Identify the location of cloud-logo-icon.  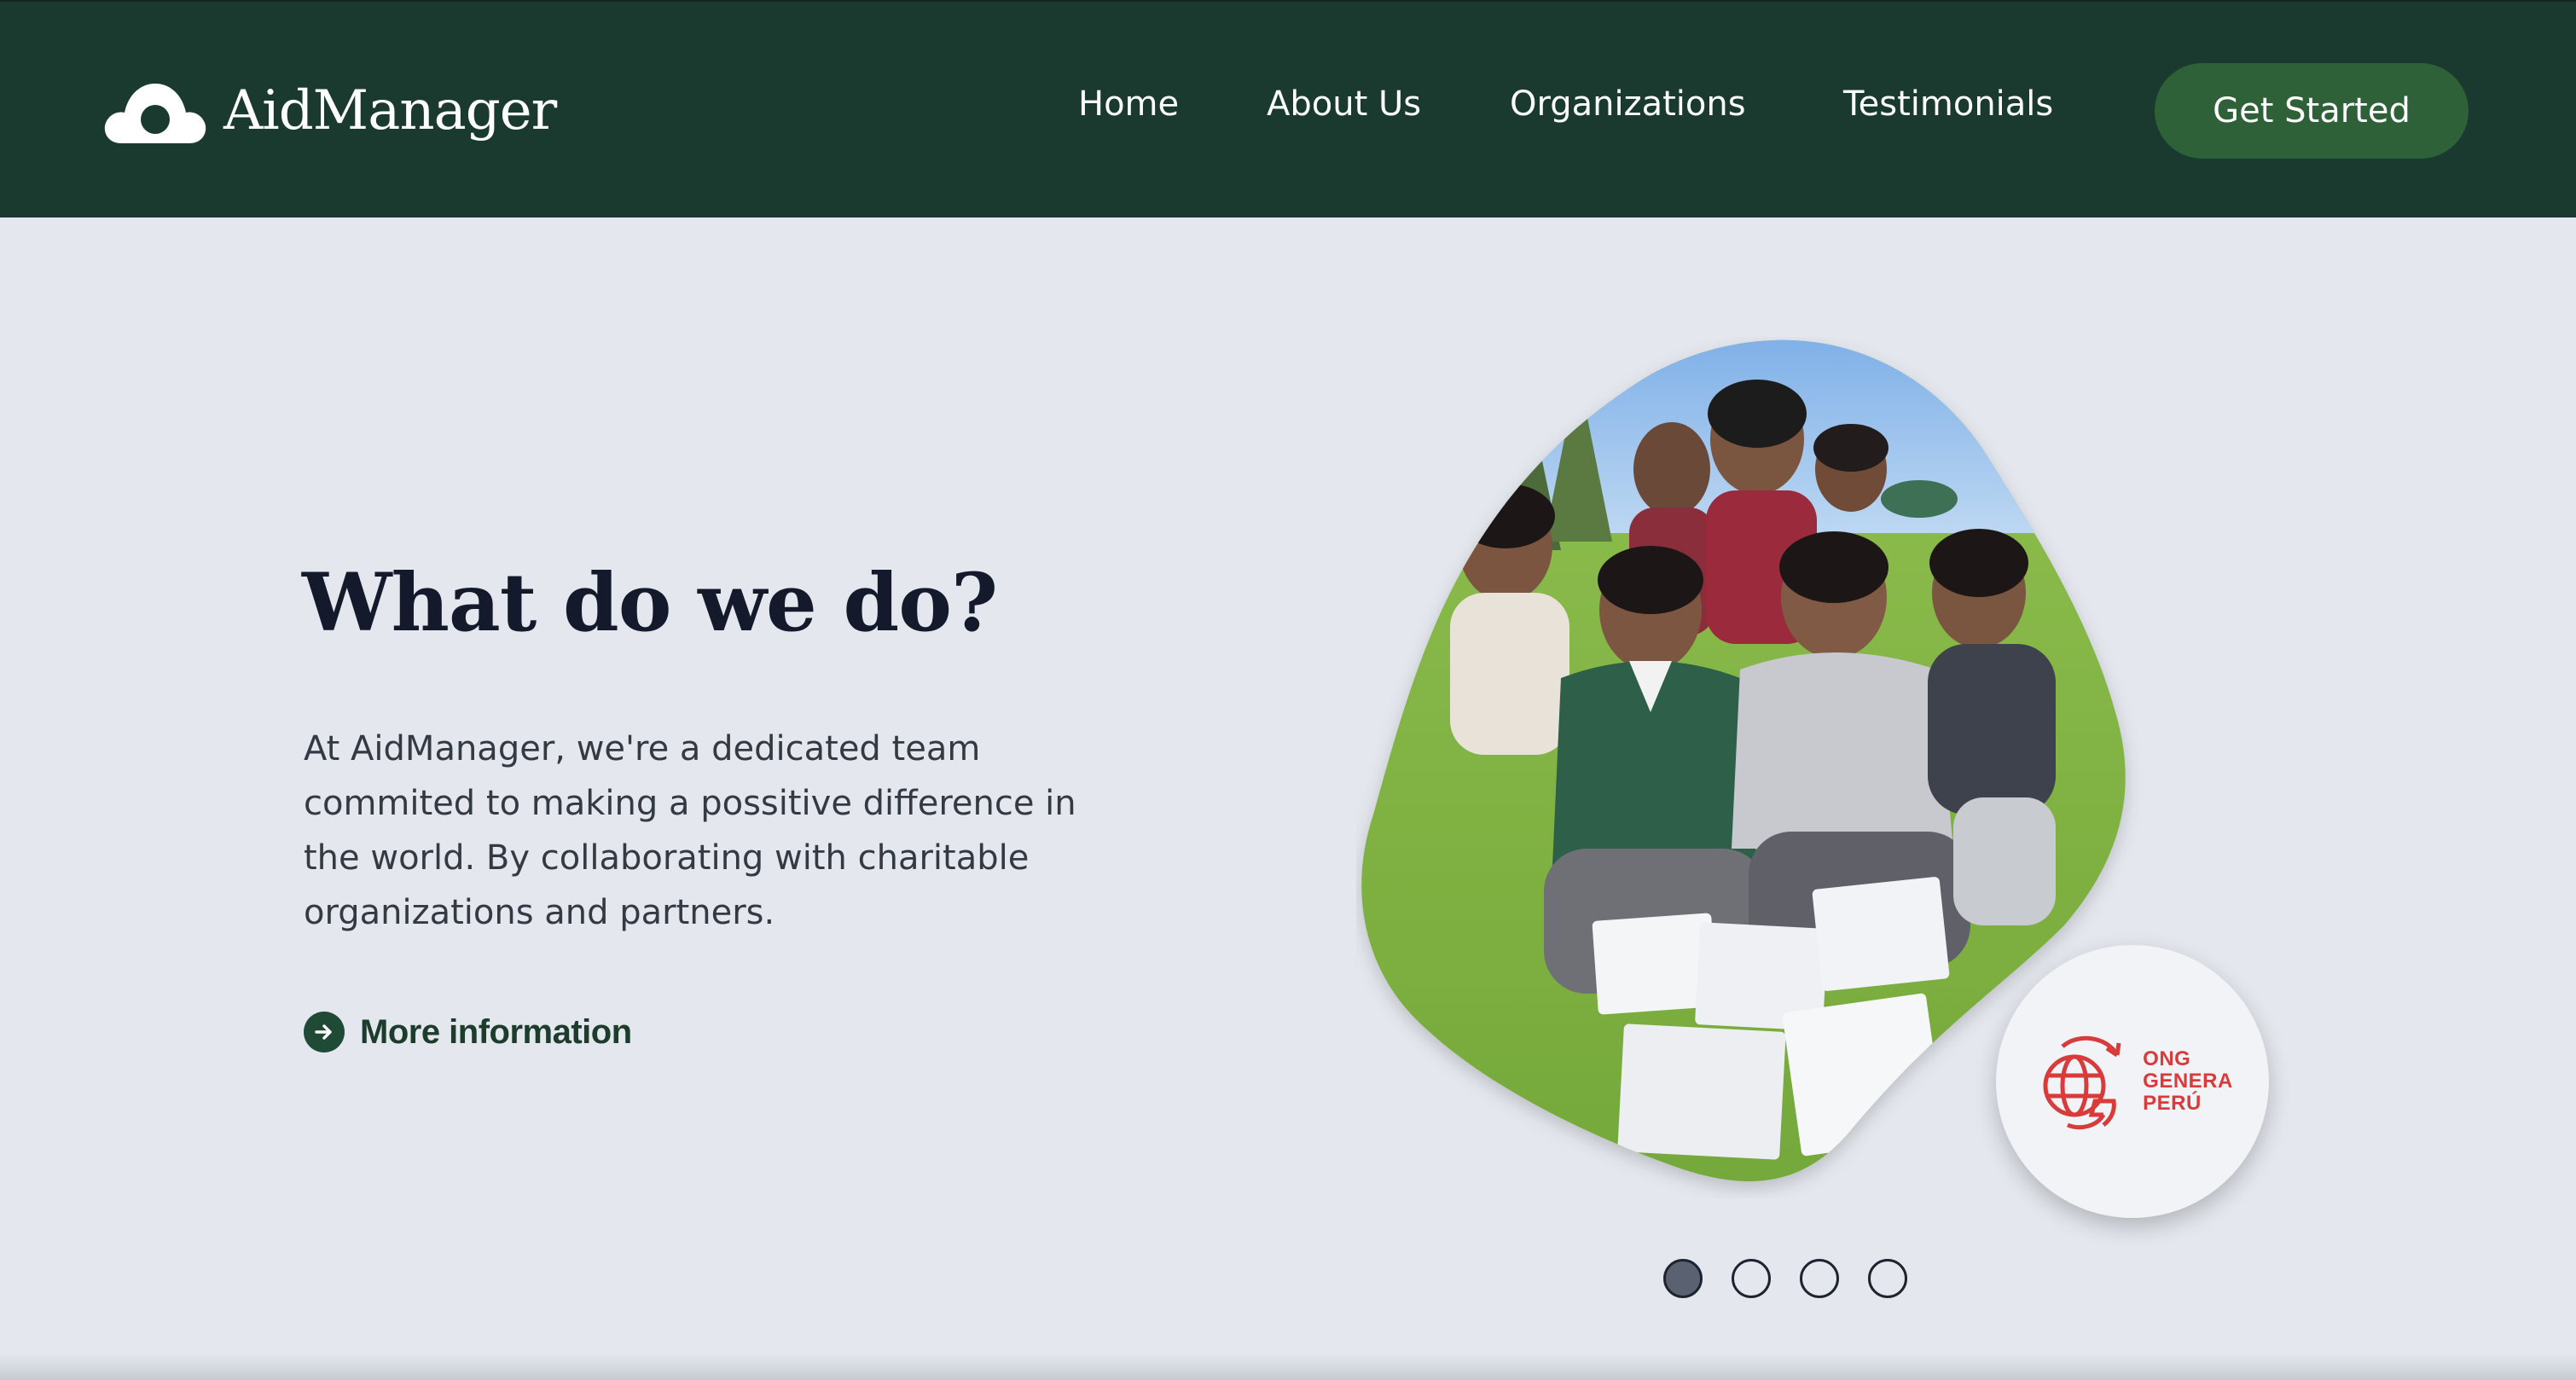
(155, 113).